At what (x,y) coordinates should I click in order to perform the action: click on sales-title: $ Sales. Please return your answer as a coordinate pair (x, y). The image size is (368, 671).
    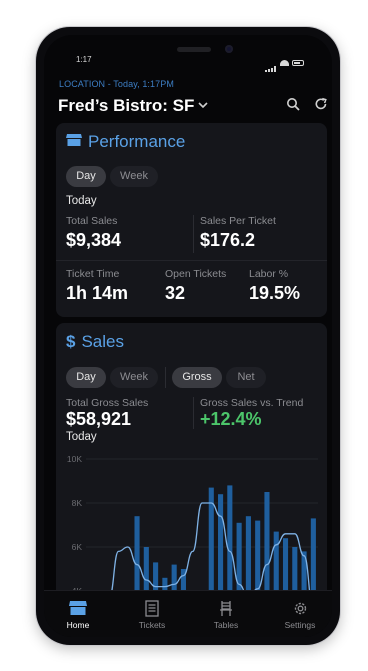
    Looking at the image, I should click on (95, 342).